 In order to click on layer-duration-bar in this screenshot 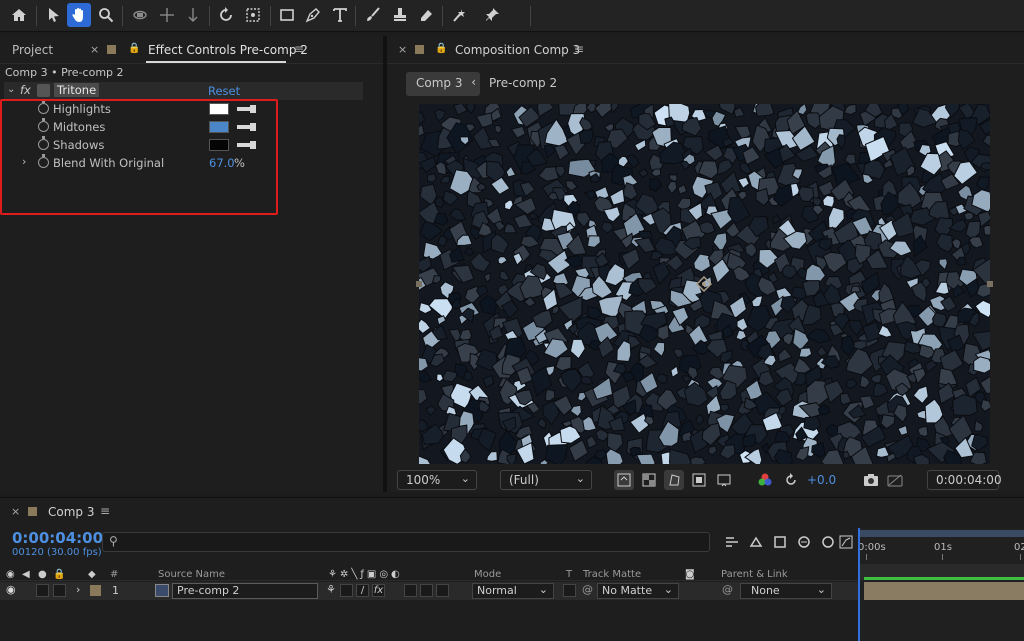, I will do `click(944, 591)`.